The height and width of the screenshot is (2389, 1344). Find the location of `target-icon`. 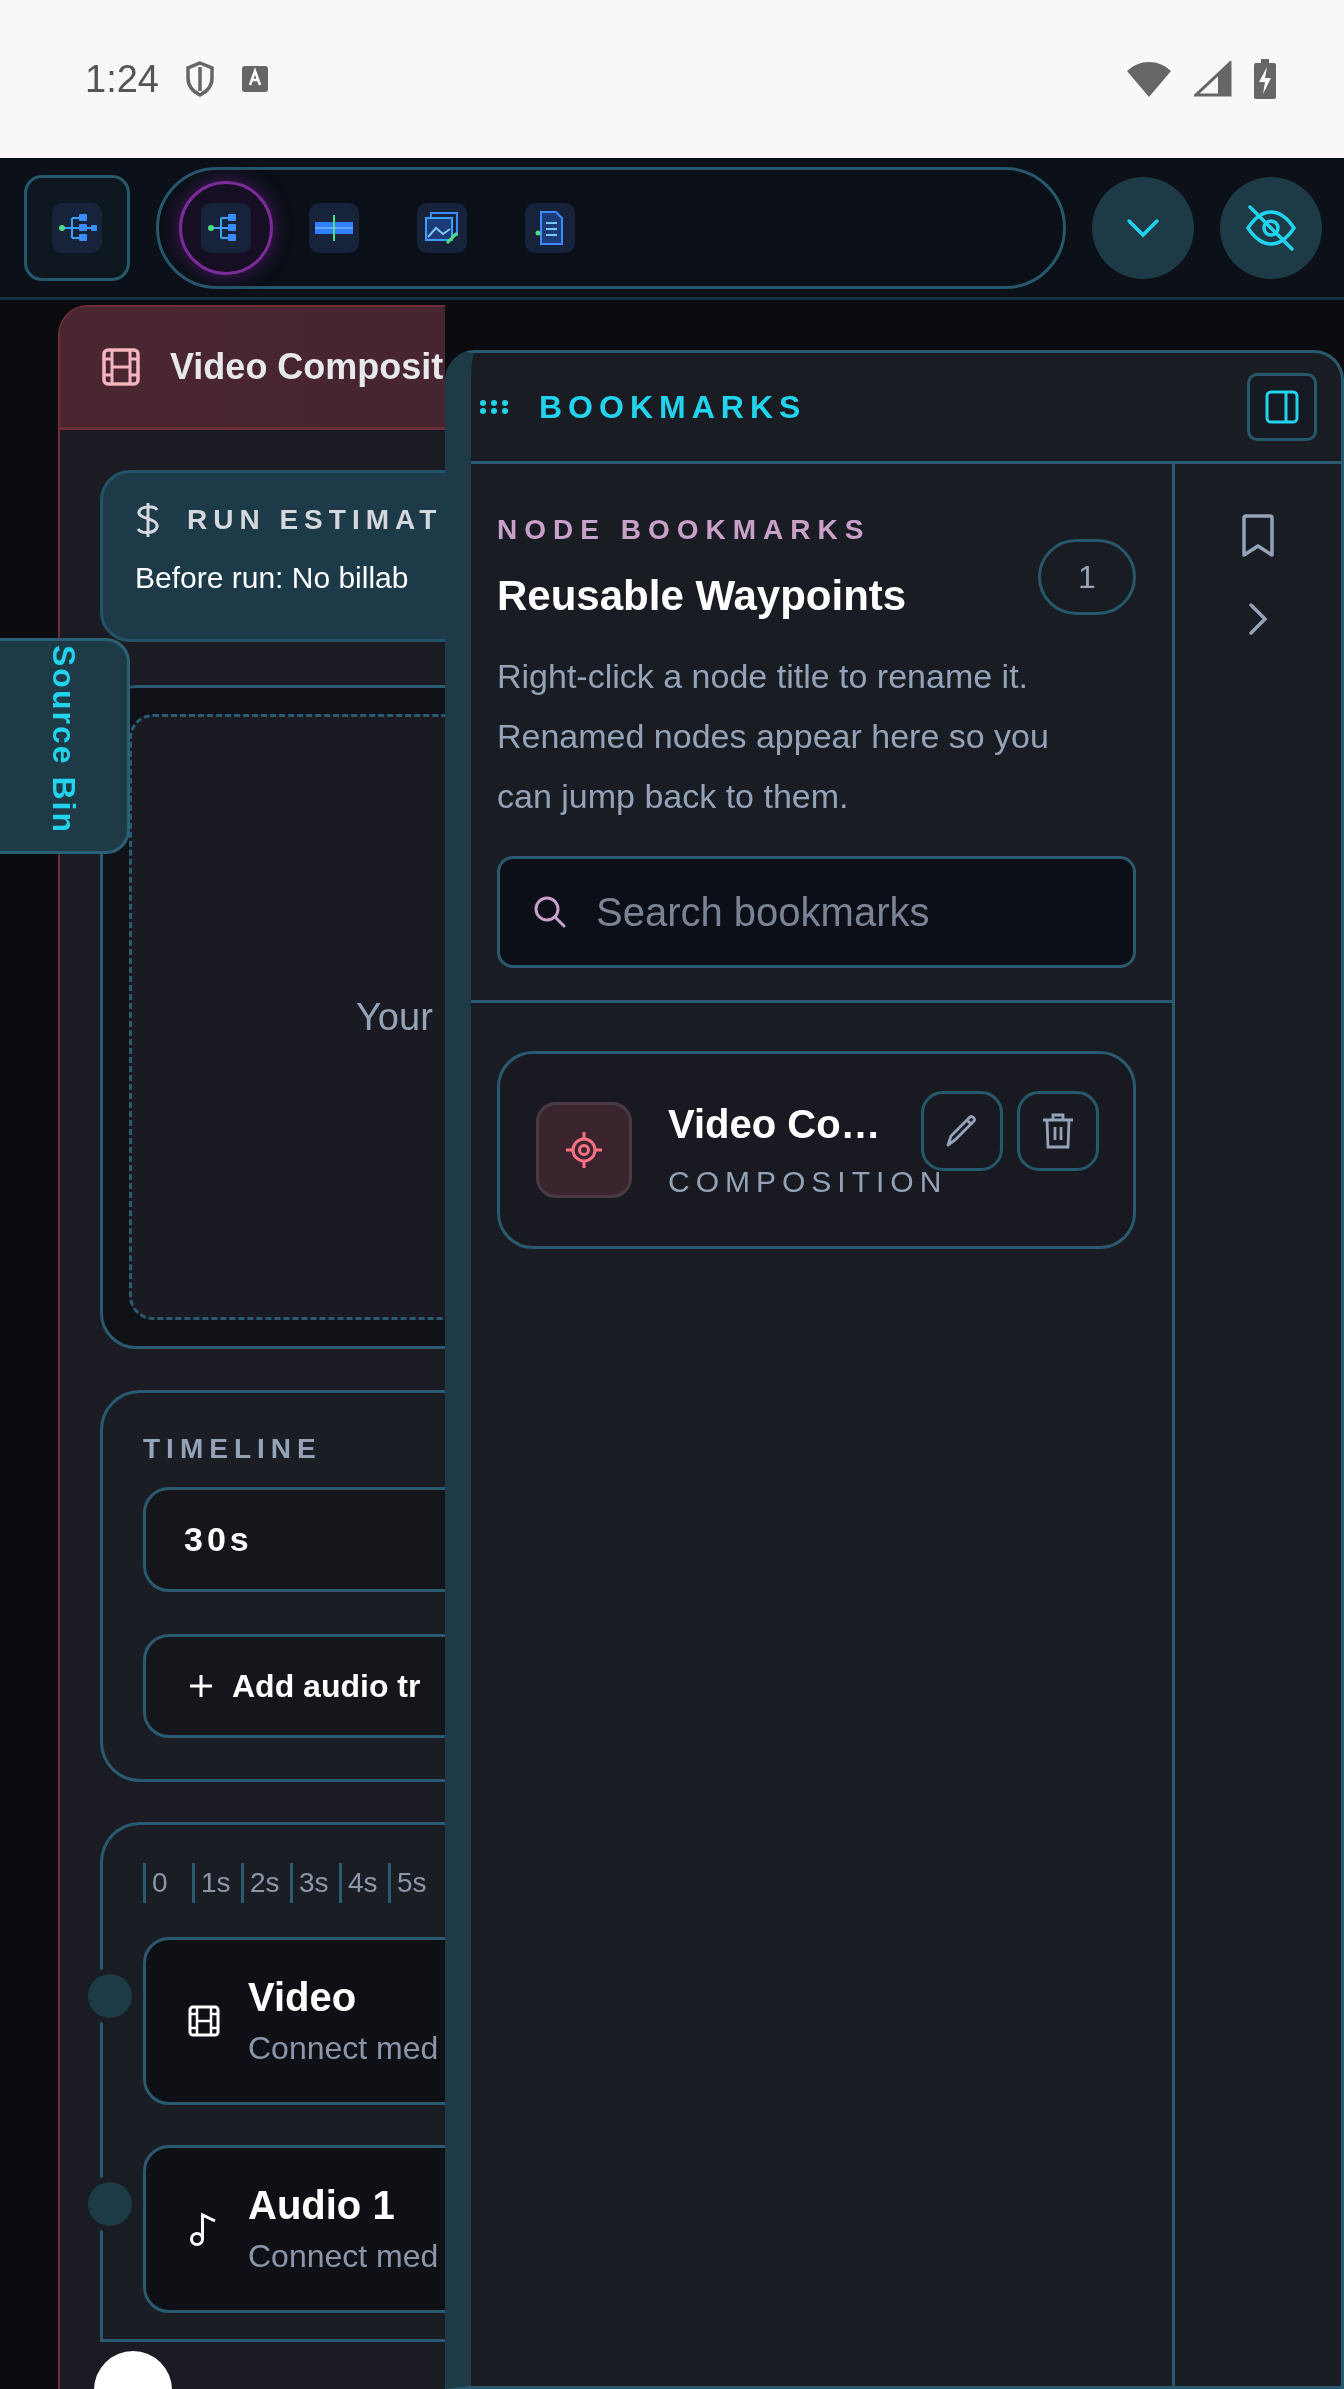

target-icon is located at coordinates (584, 1150).